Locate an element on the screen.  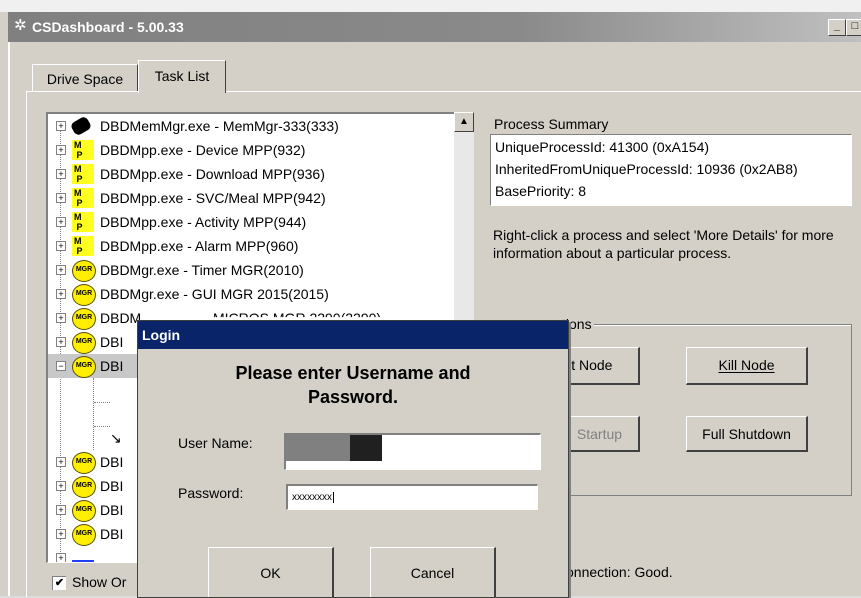
kill-node-label: Kill Node is located at coordinates (746, 365).